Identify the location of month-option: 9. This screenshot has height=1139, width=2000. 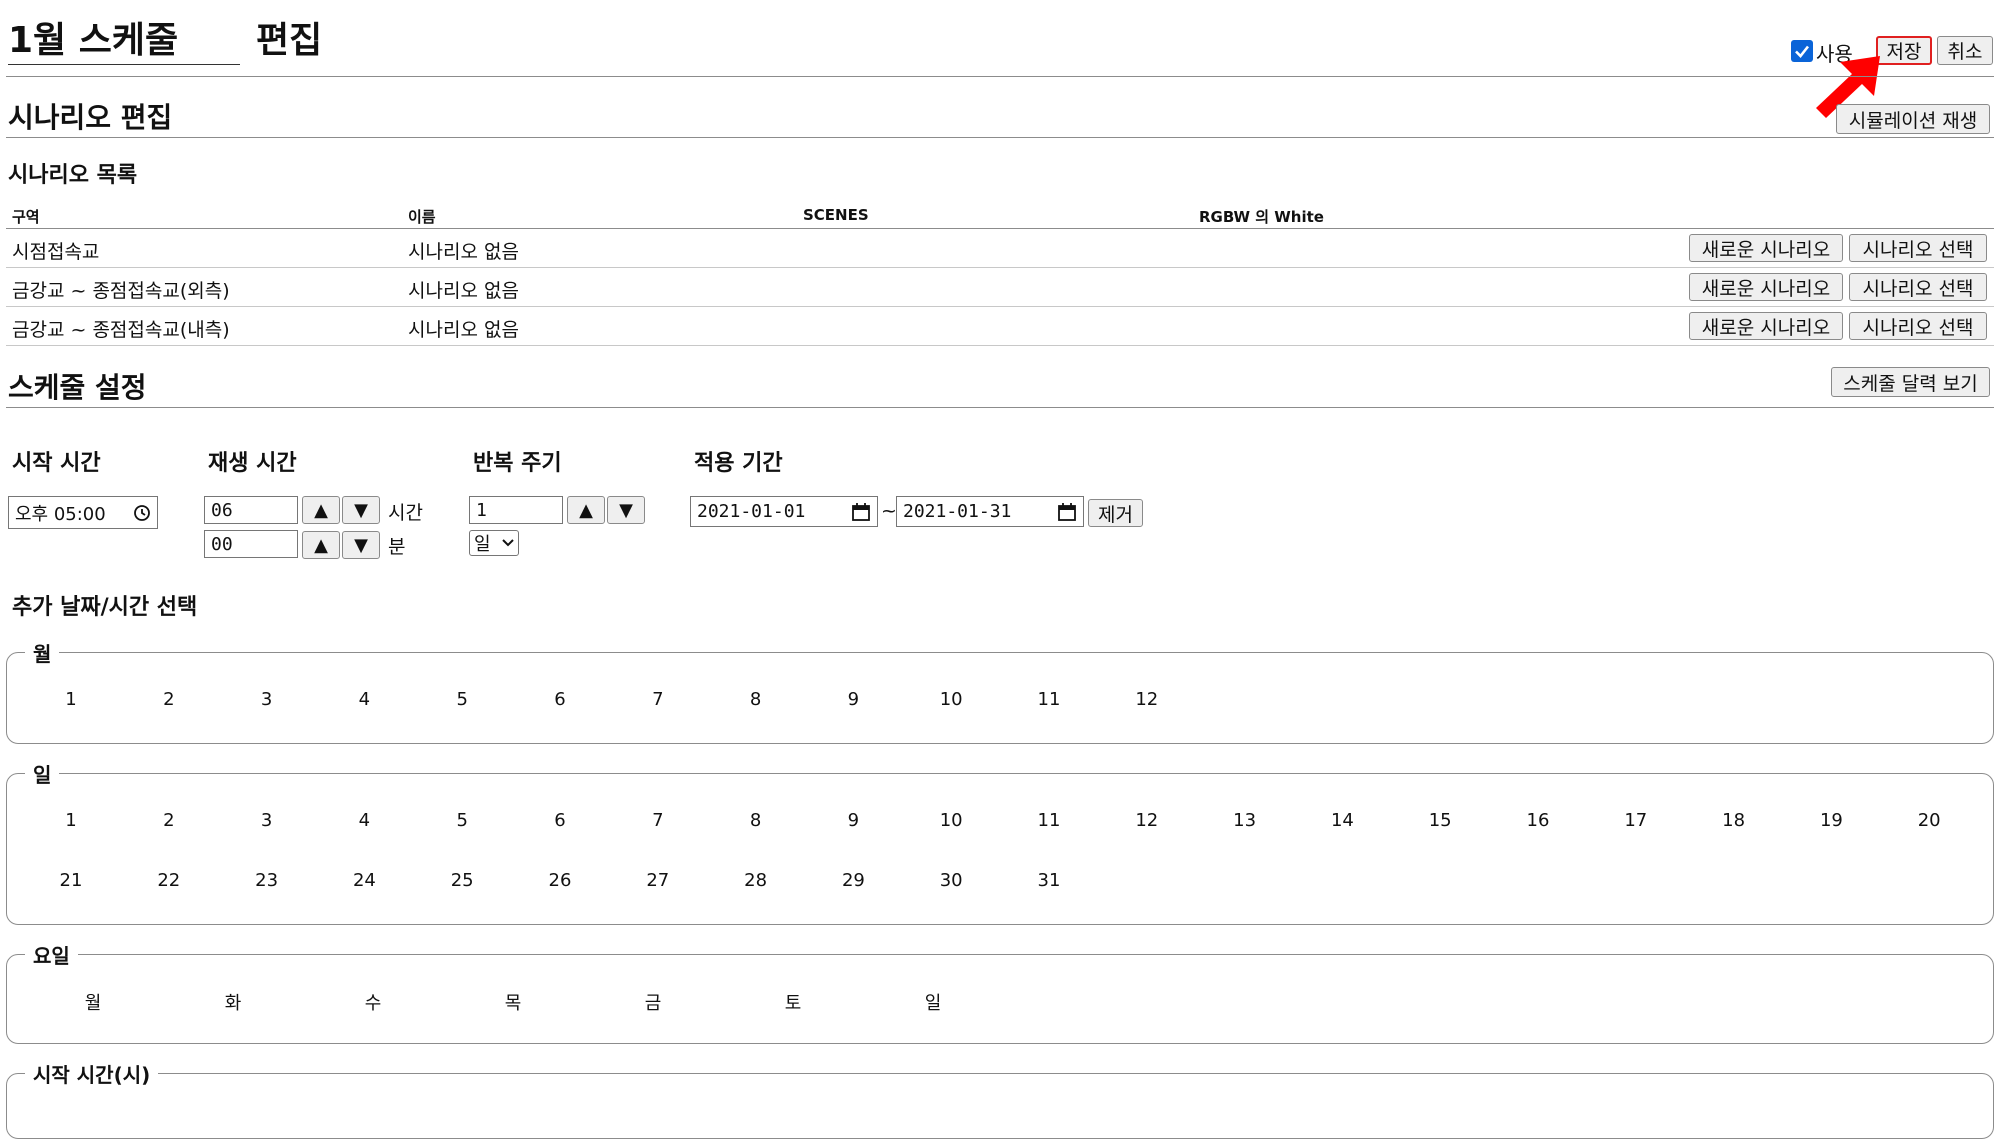
(853, 699).